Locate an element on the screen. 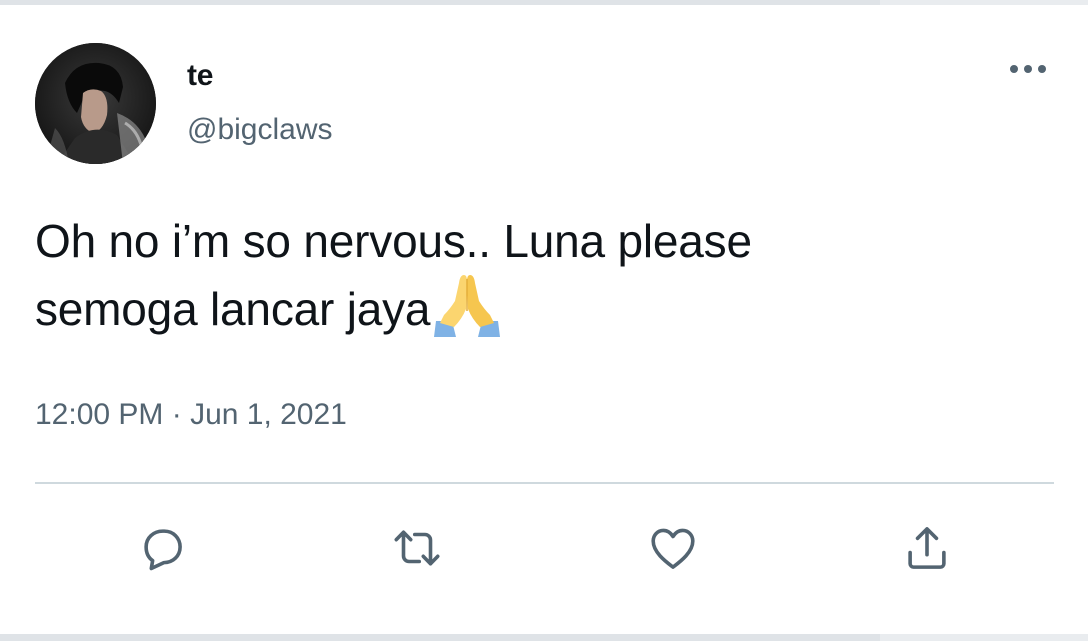  like-button is located at coordinates (673, 548).